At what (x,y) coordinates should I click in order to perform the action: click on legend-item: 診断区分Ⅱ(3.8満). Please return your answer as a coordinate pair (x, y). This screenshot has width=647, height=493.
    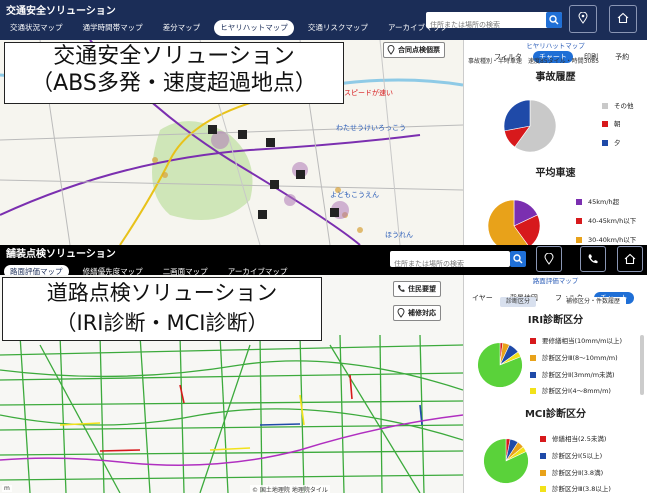
    Looking at the image, I should click on (571, 472).